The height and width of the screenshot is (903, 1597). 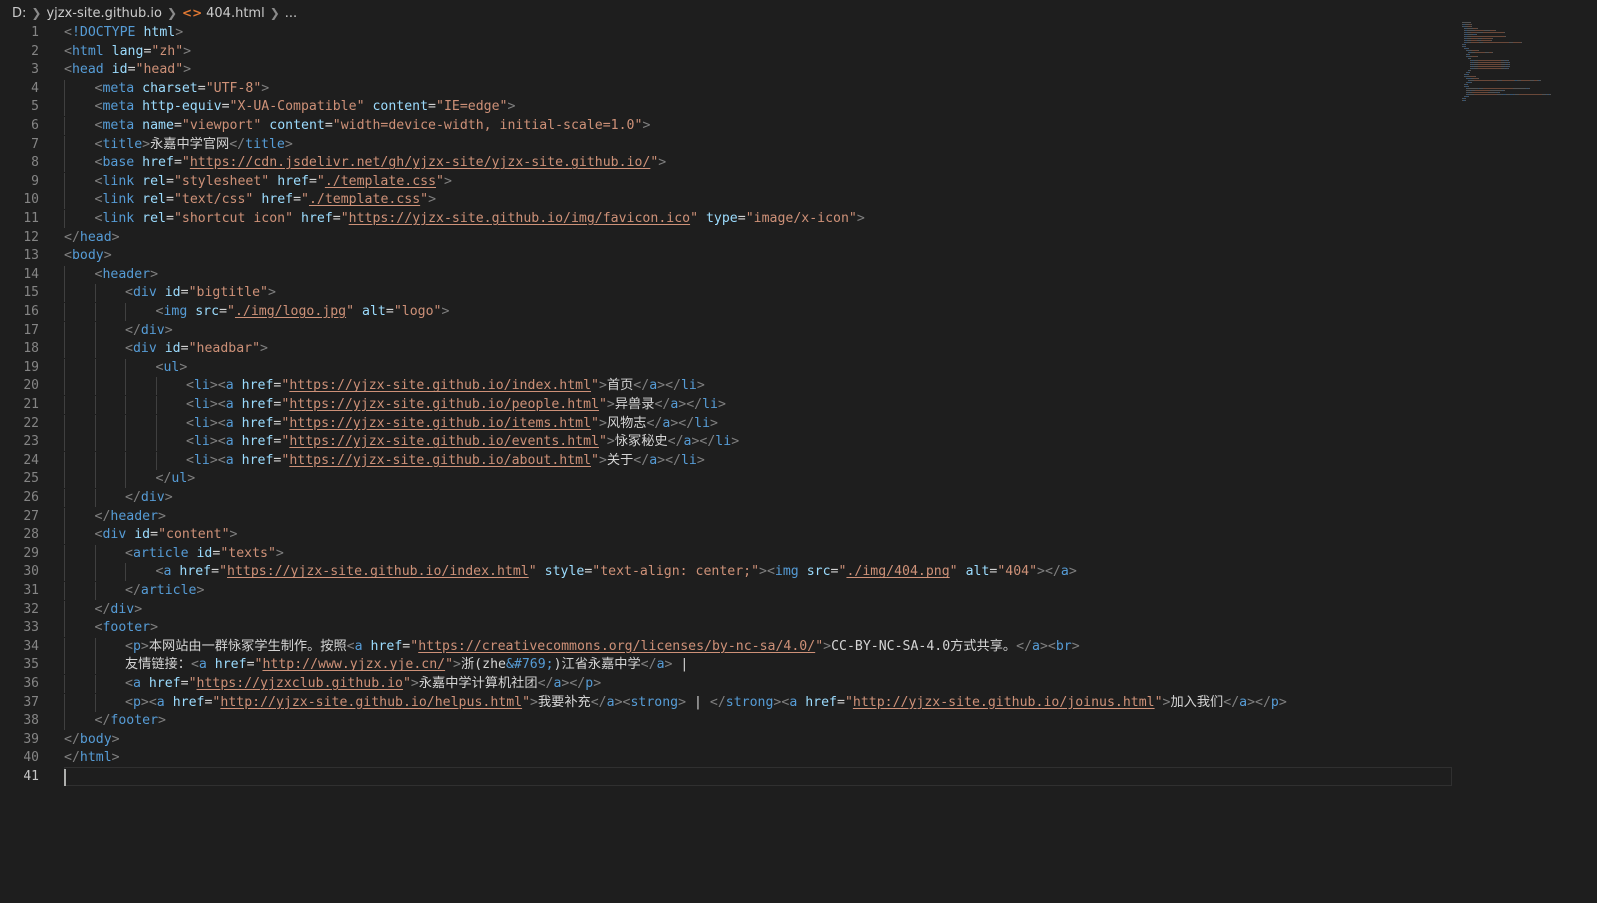 What do you see at coordinates (740, 609) in the screenshot?
I see `code-line: 32 </div>` at bounding box center [740, 609].